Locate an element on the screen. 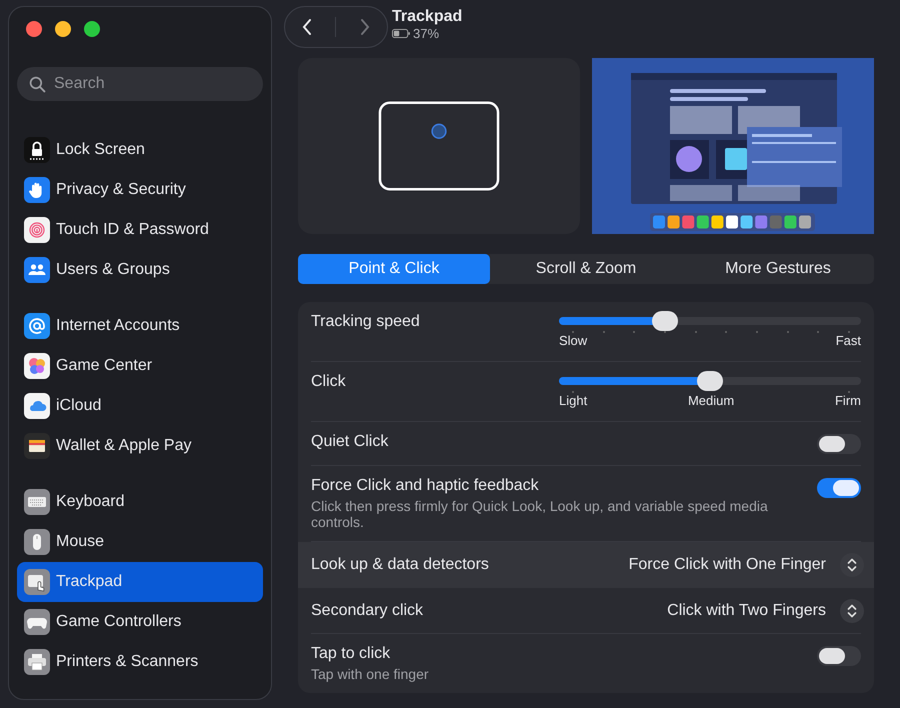 This screenshot has height=708, width=900. sidebar-item: Game Controllers is located at coordinates (140, 622).